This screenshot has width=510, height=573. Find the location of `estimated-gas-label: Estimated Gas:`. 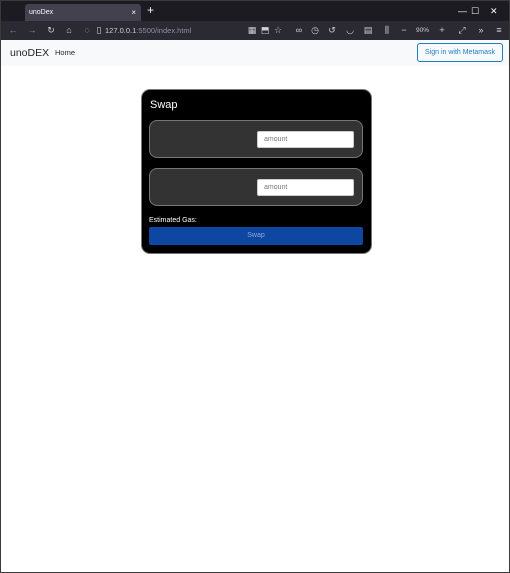

estimated-gas-label: Estimated Gas: is located at coordinates (173, 220).